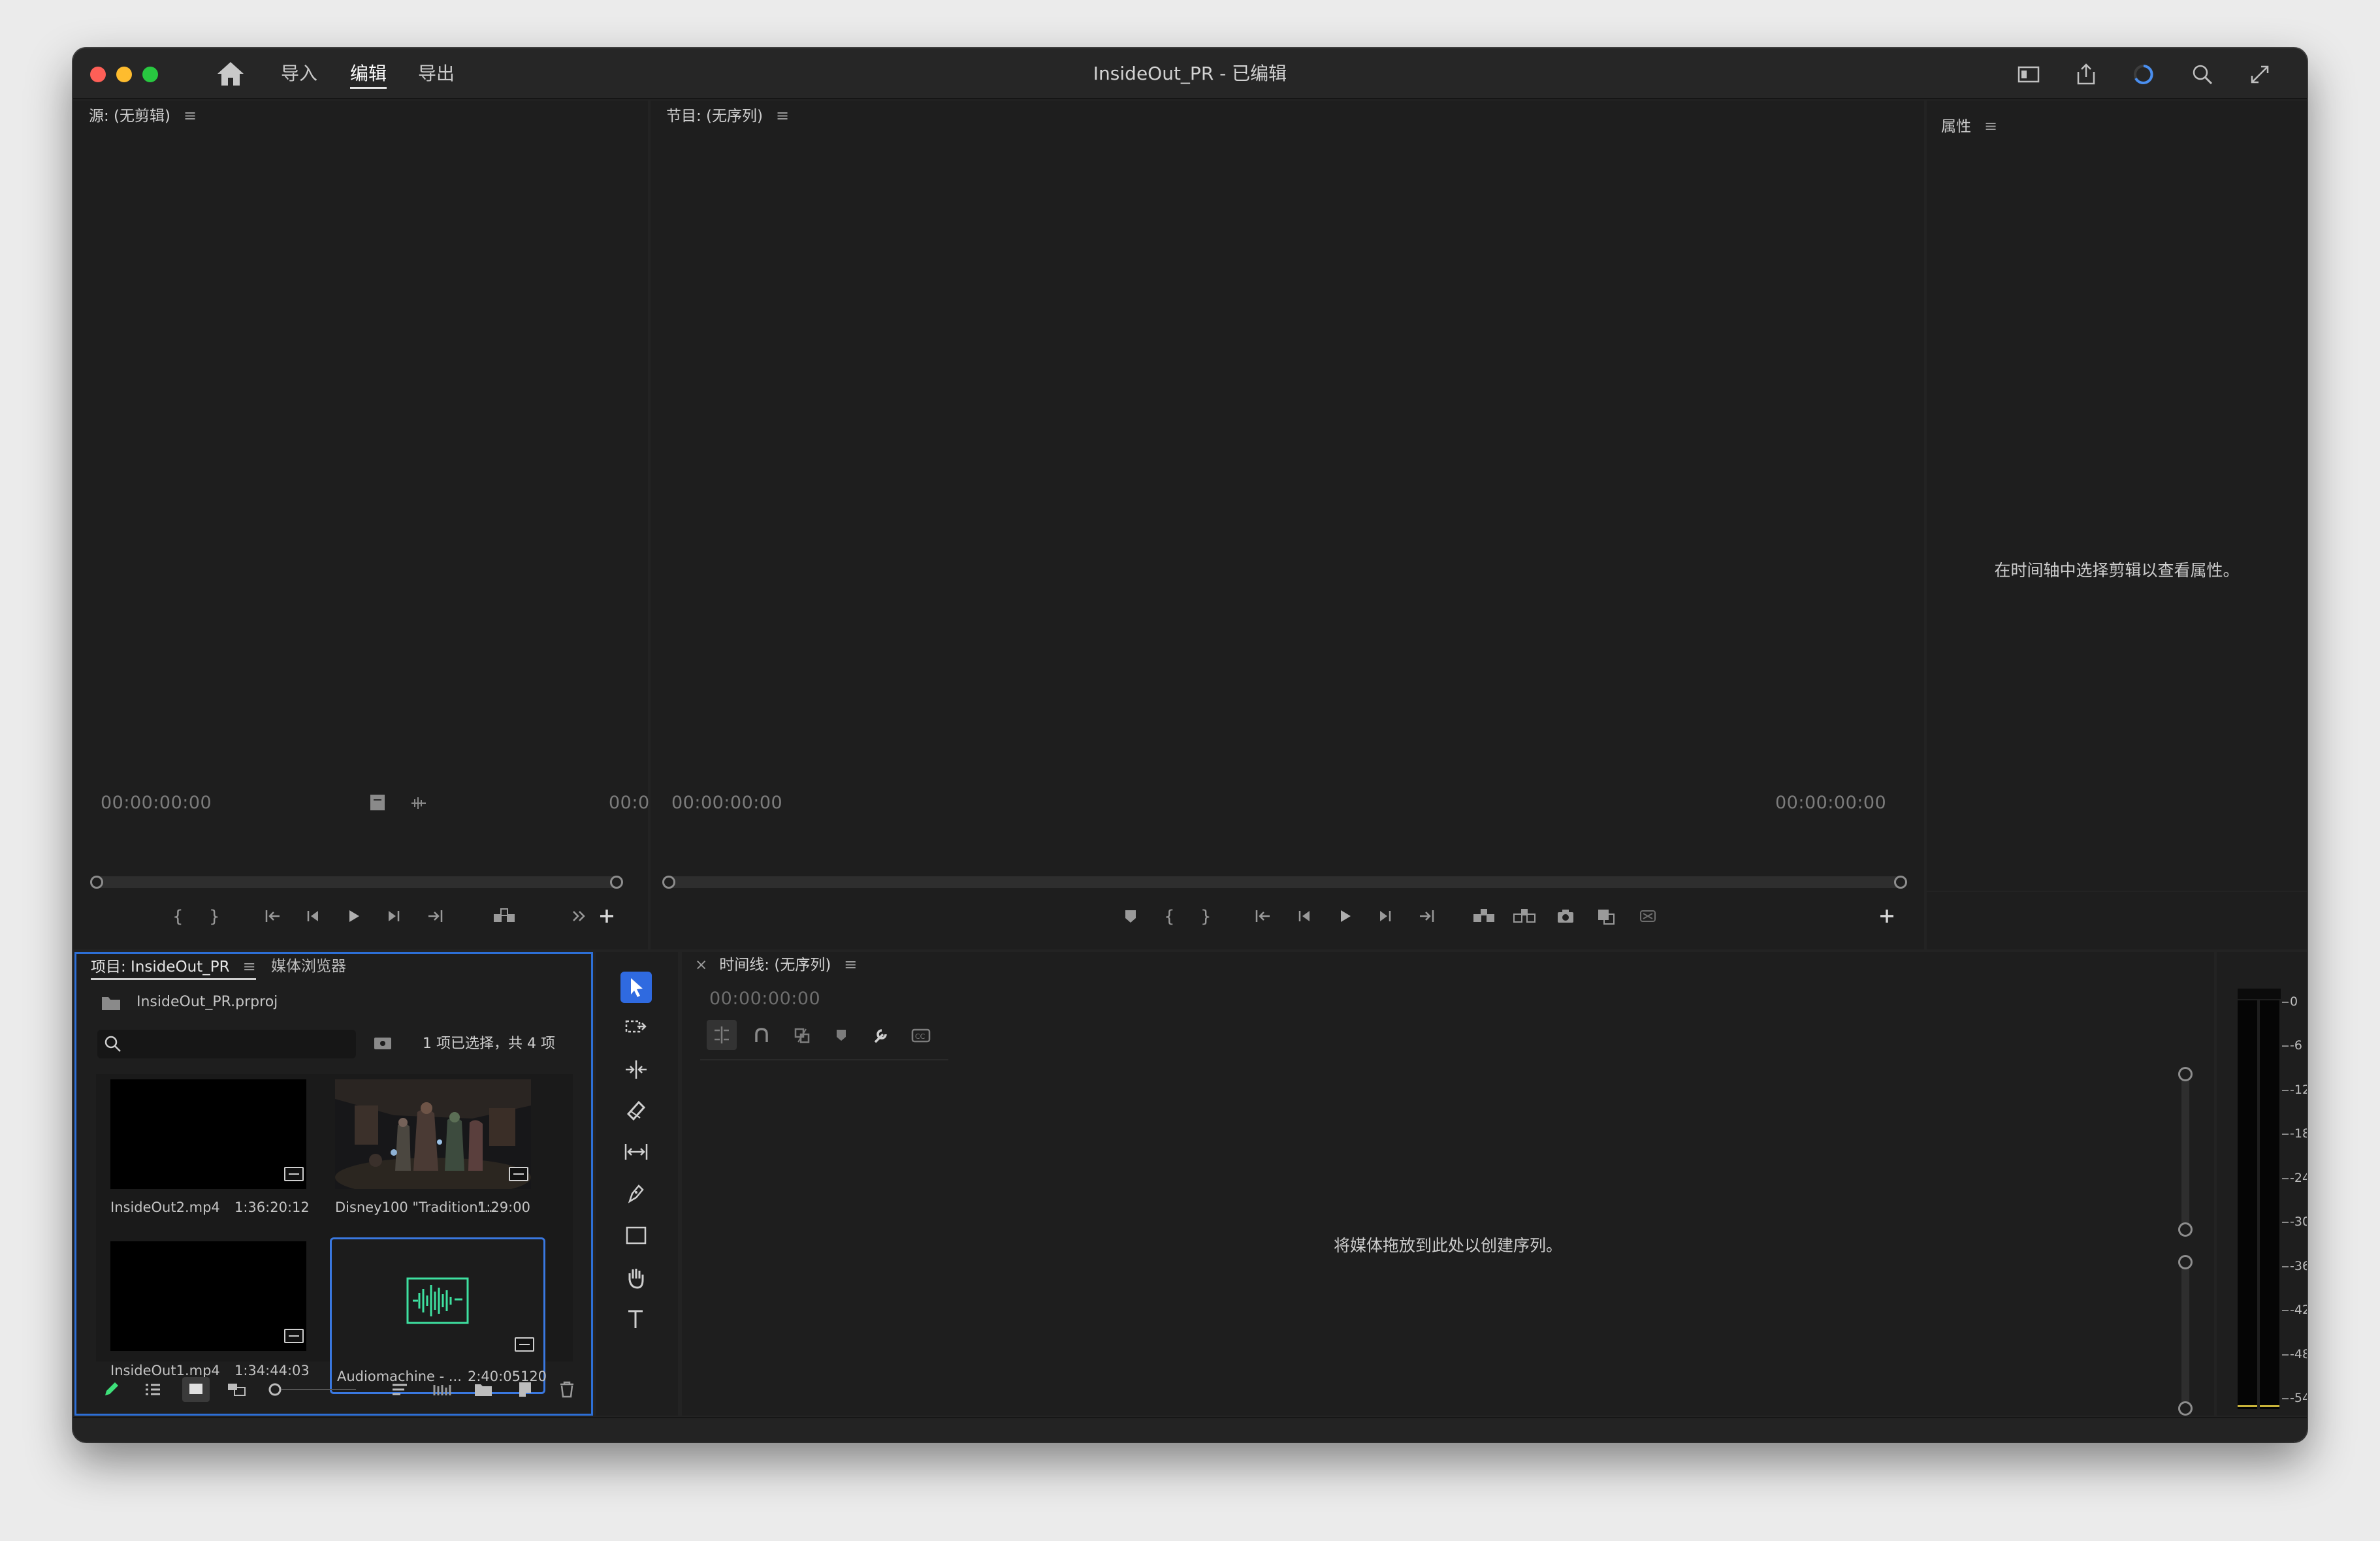 The height and width of the screenshot is (1541, 2380). Describe the element at coordinates (880, 1035) in the screenshot. I see `wrench-settings-icon` at that location.